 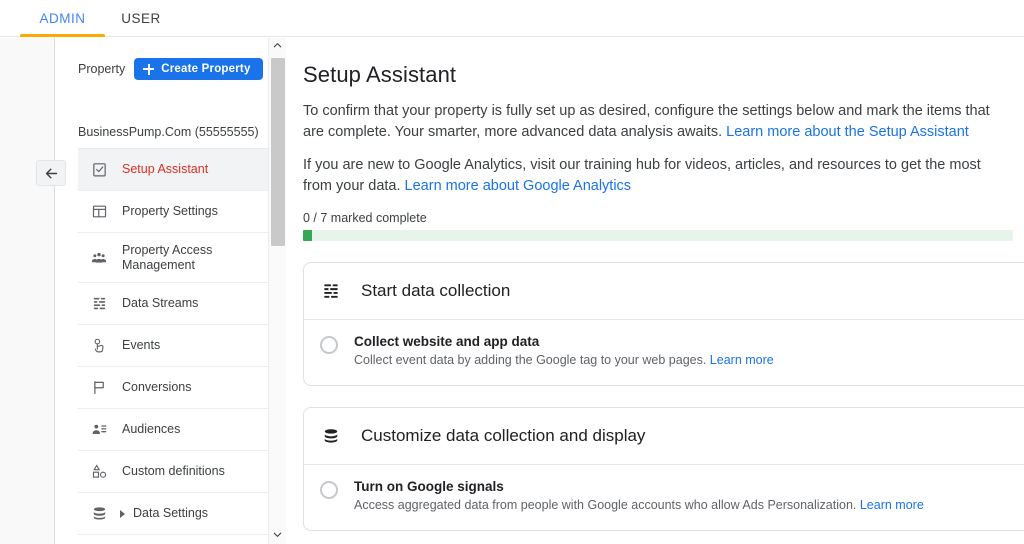 I want to click on create-property-button: Create Property, so click(x=198, y=69).